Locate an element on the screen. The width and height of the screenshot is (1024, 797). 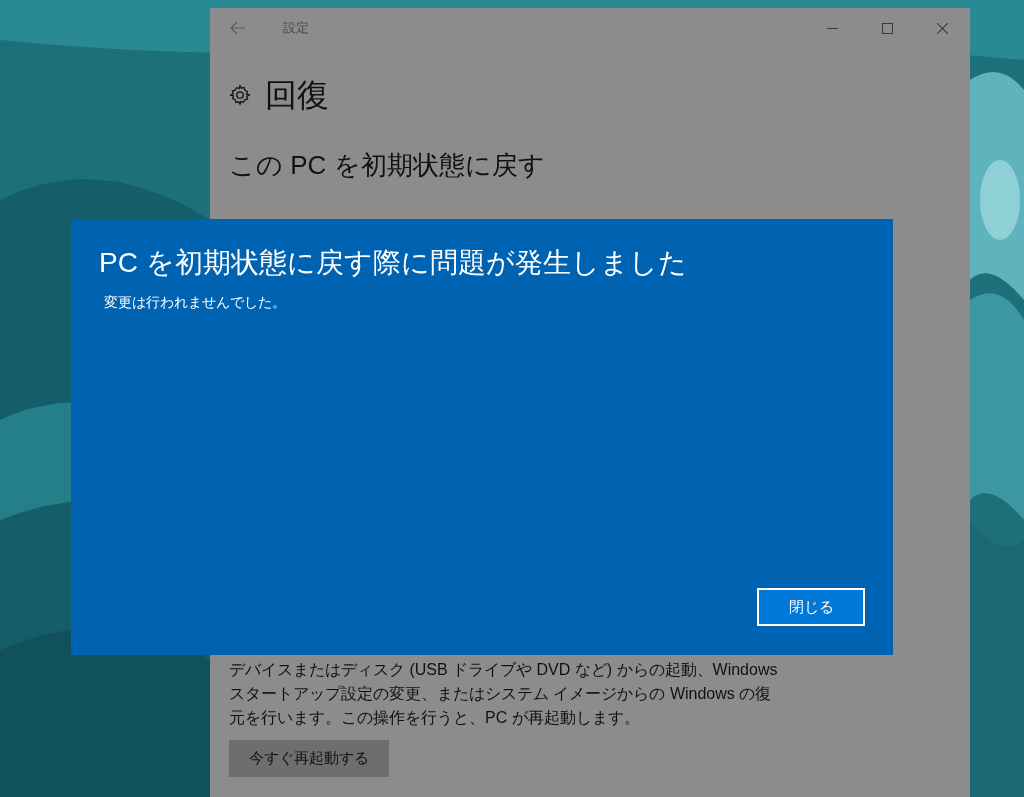
close-dialog-button: 閉じる is located at coordinates (811, 607).